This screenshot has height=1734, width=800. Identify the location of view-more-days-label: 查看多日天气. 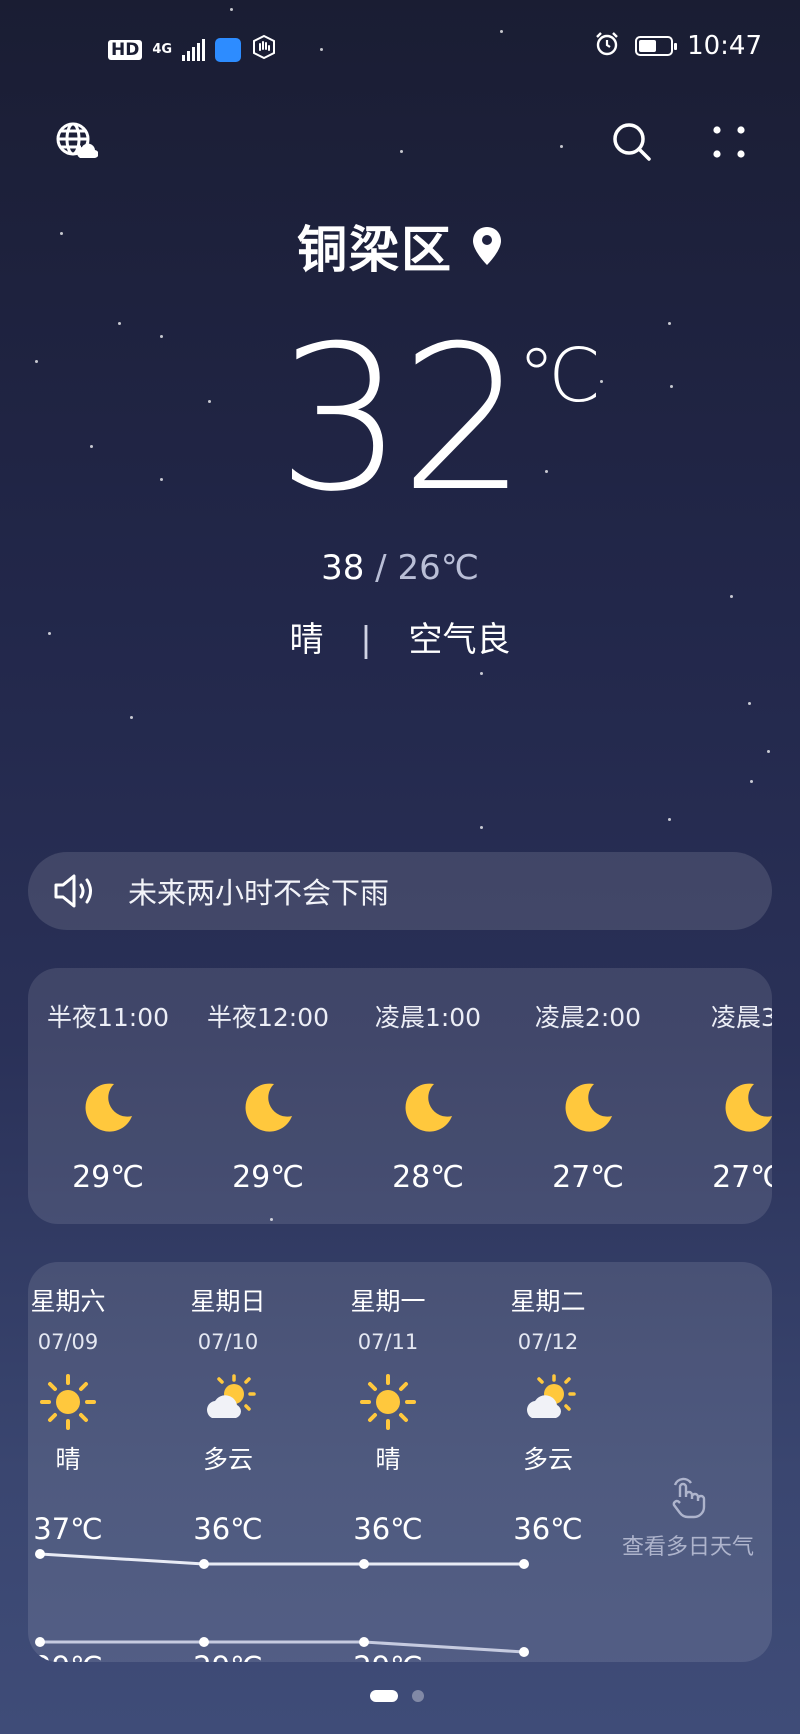
(687, 1547).